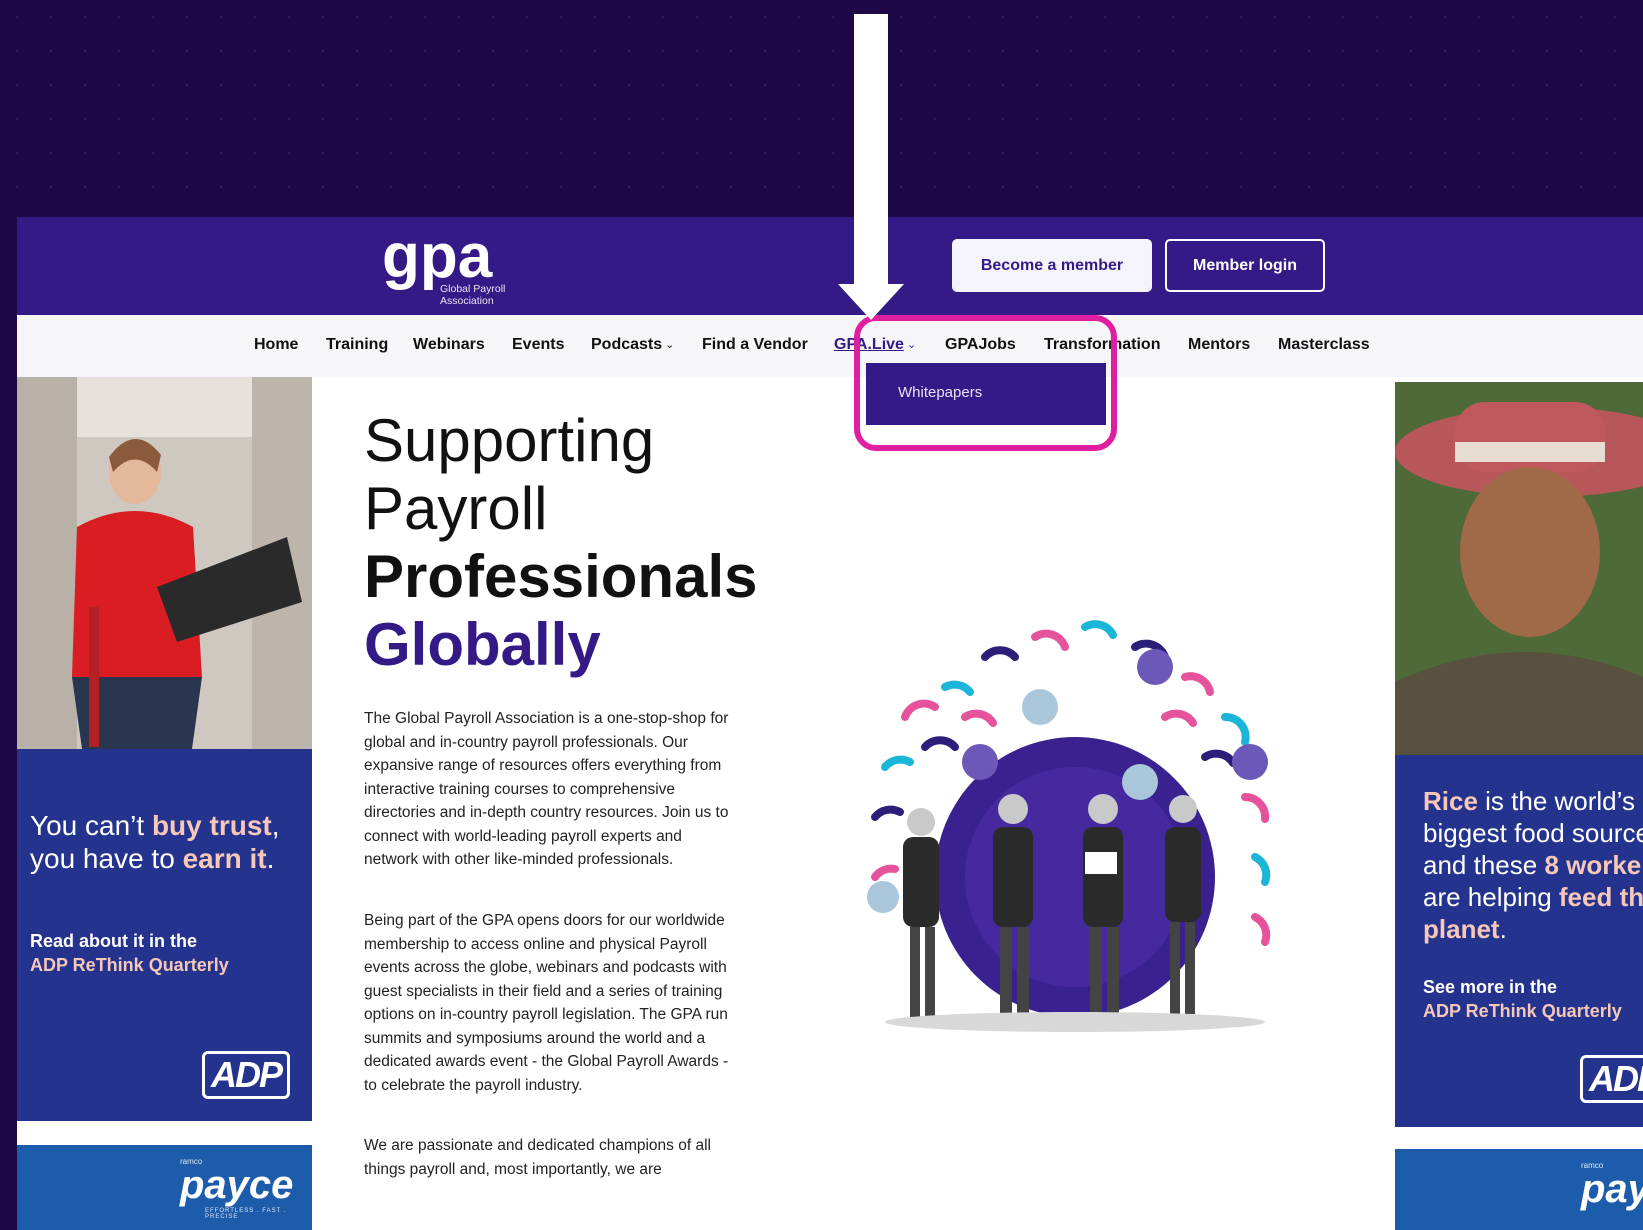 The height and width of the screenshot is (1230, 1643). I want to click on ad-text: you have to, so click(106, 858).